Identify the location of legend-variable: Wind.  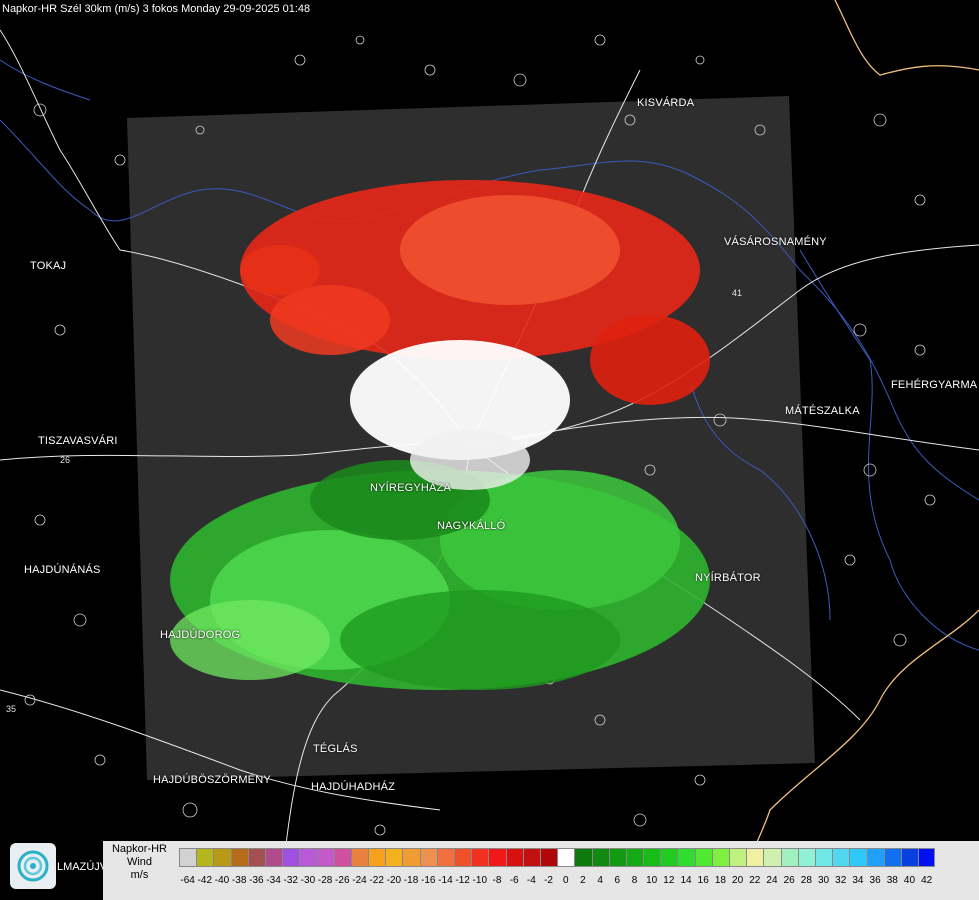
(139, 862).